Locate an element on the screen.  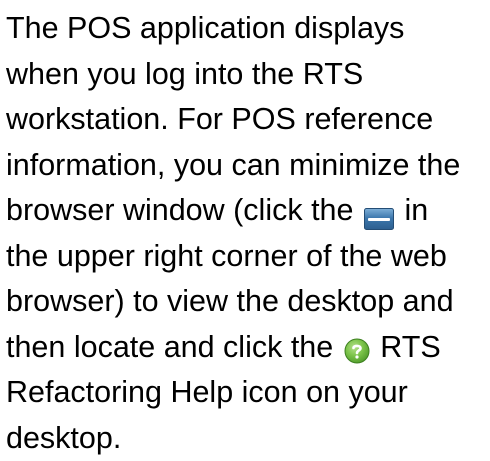
text-line-10: desktop. is located at coordinates (248, 438).